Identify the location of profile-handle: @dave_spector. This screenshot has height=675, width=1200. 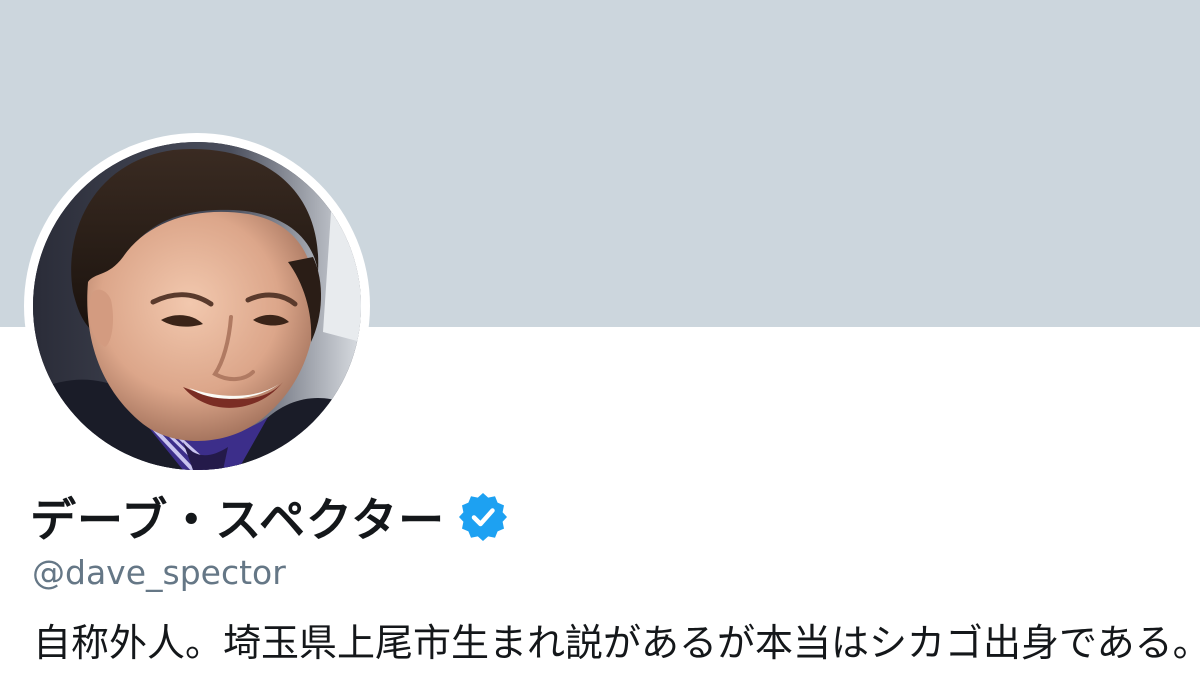
(159, 572).